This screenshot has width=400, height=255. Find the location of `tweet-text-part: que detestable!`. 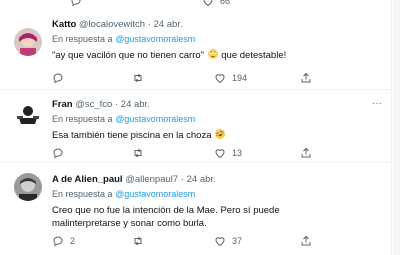

tweet-text-part: que detestable! is located at coordinates (254, 55).